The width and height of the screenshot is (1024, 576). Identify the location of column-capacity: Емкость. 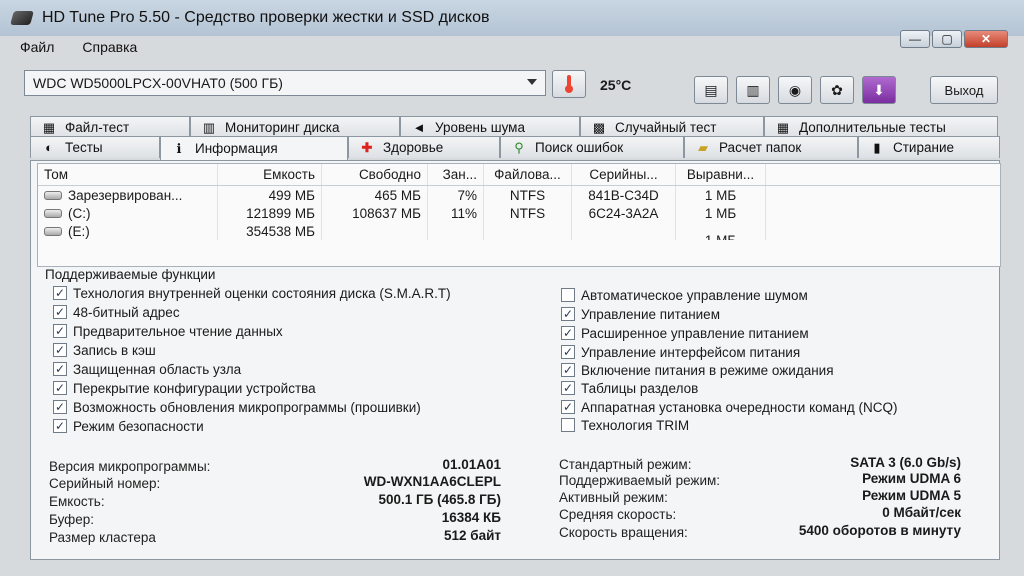
(270, 174).